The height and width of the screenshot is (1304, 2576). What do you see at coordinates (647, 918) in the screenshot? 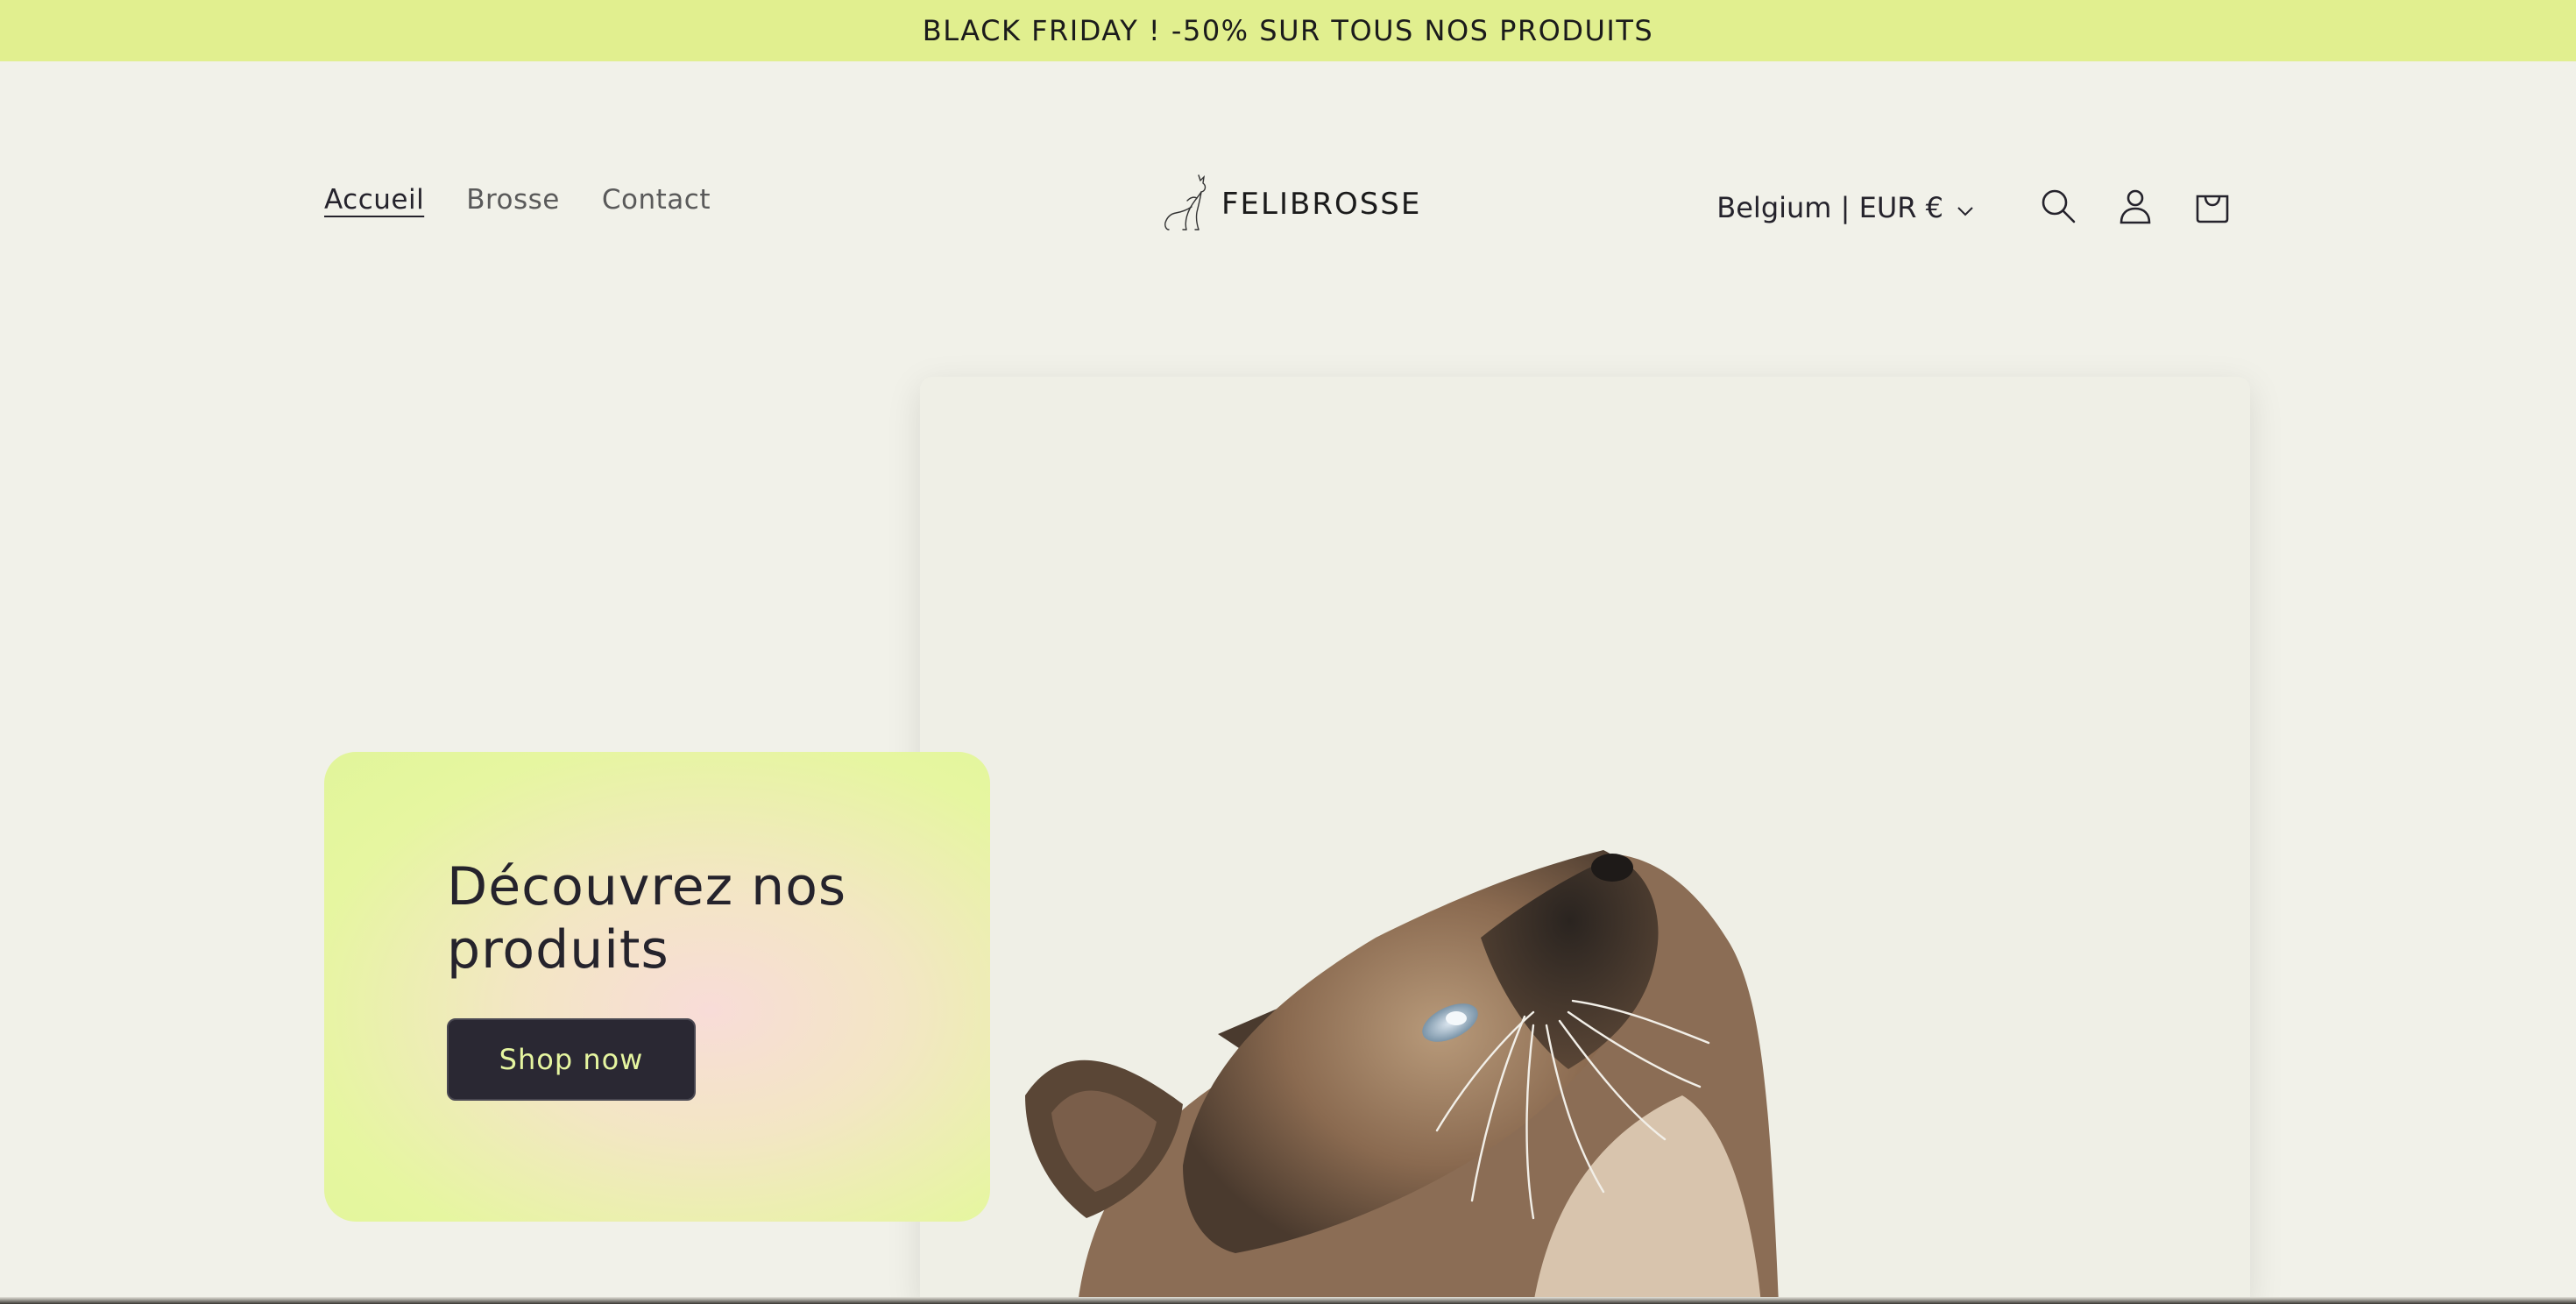
I see `hero-title: Découvrez nos produits` at bounding box center [647, 918].